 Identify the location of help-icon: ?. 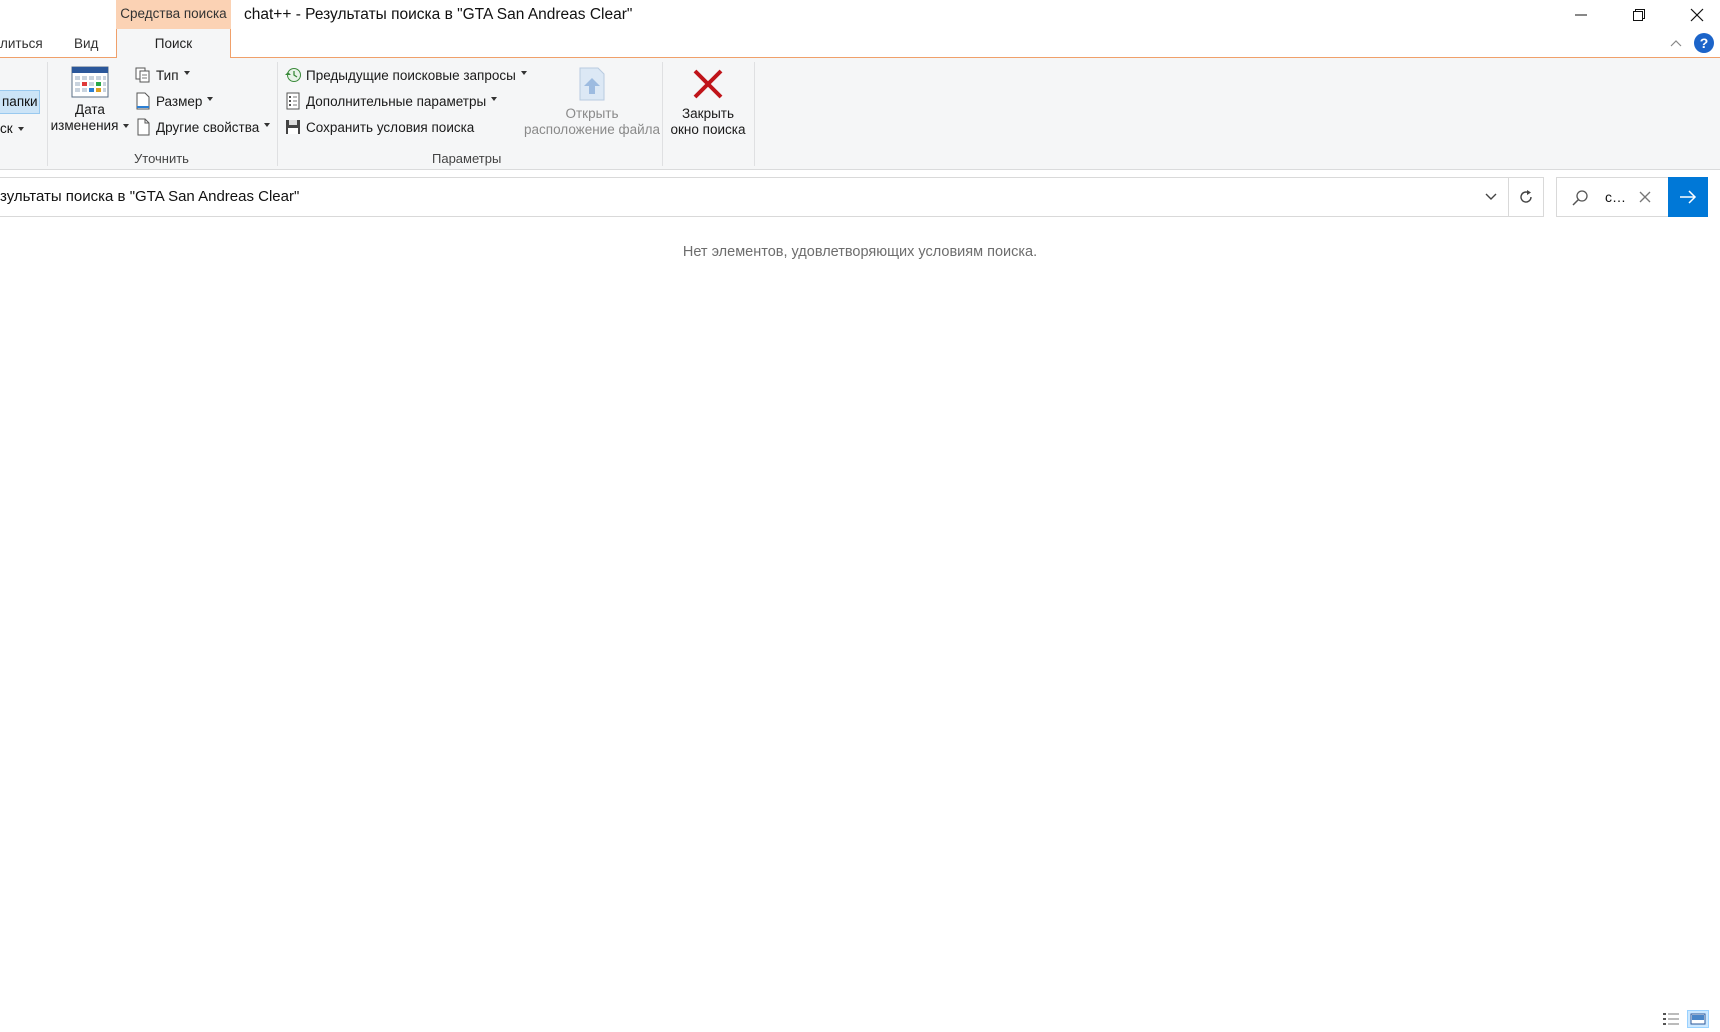
(1704, 43).